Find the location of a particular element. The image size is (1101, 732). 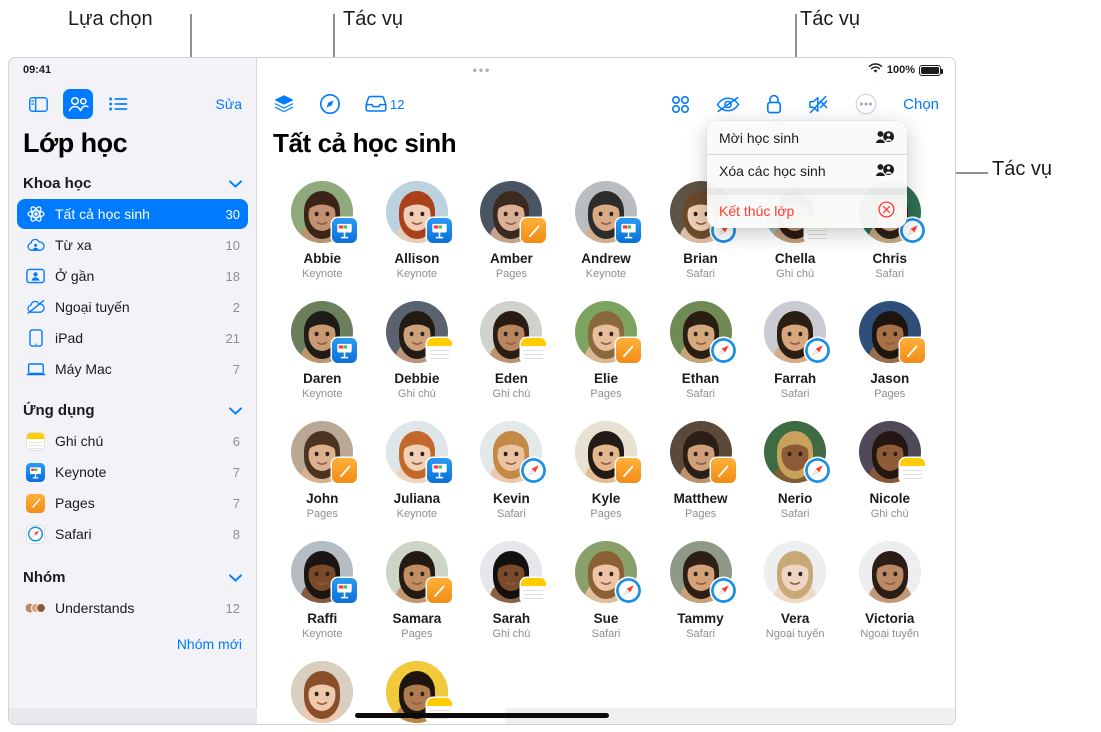

student-cell: Matthew Pages is located at coordinates (700, 475).